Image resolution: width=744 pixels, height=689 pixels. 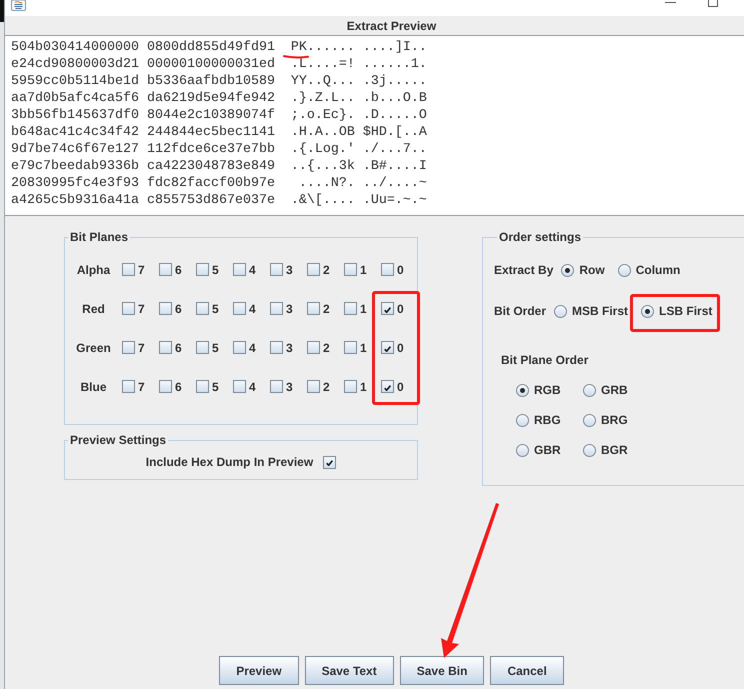 I want to click on checkbox-label: Include Hex Dump In Preview, so click(x=230, y=462).